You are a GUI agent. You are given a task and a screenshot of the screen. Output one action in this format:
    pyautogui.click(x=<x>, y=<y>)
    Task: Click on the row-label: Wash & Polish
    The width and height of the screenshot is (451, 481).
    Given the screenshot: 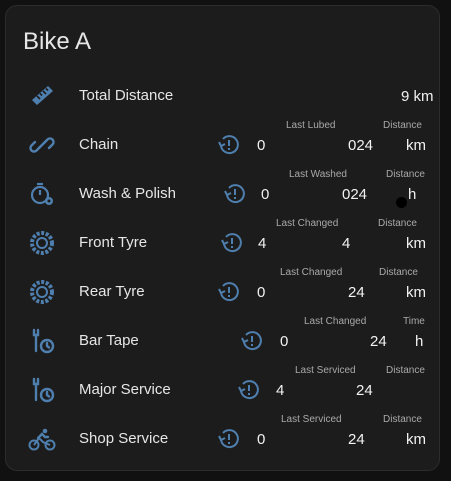 What is the action you would take?
    pyautogui.click(x=127, y=193)
    